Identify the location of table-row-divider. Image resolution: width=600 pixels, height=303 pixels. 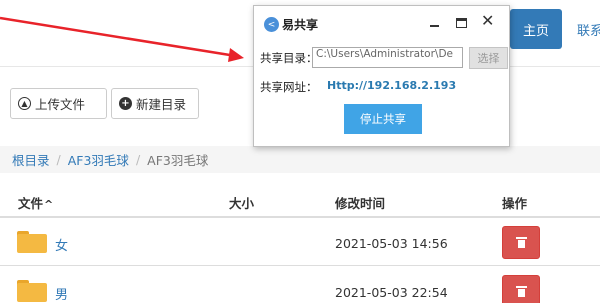
(300, 265).